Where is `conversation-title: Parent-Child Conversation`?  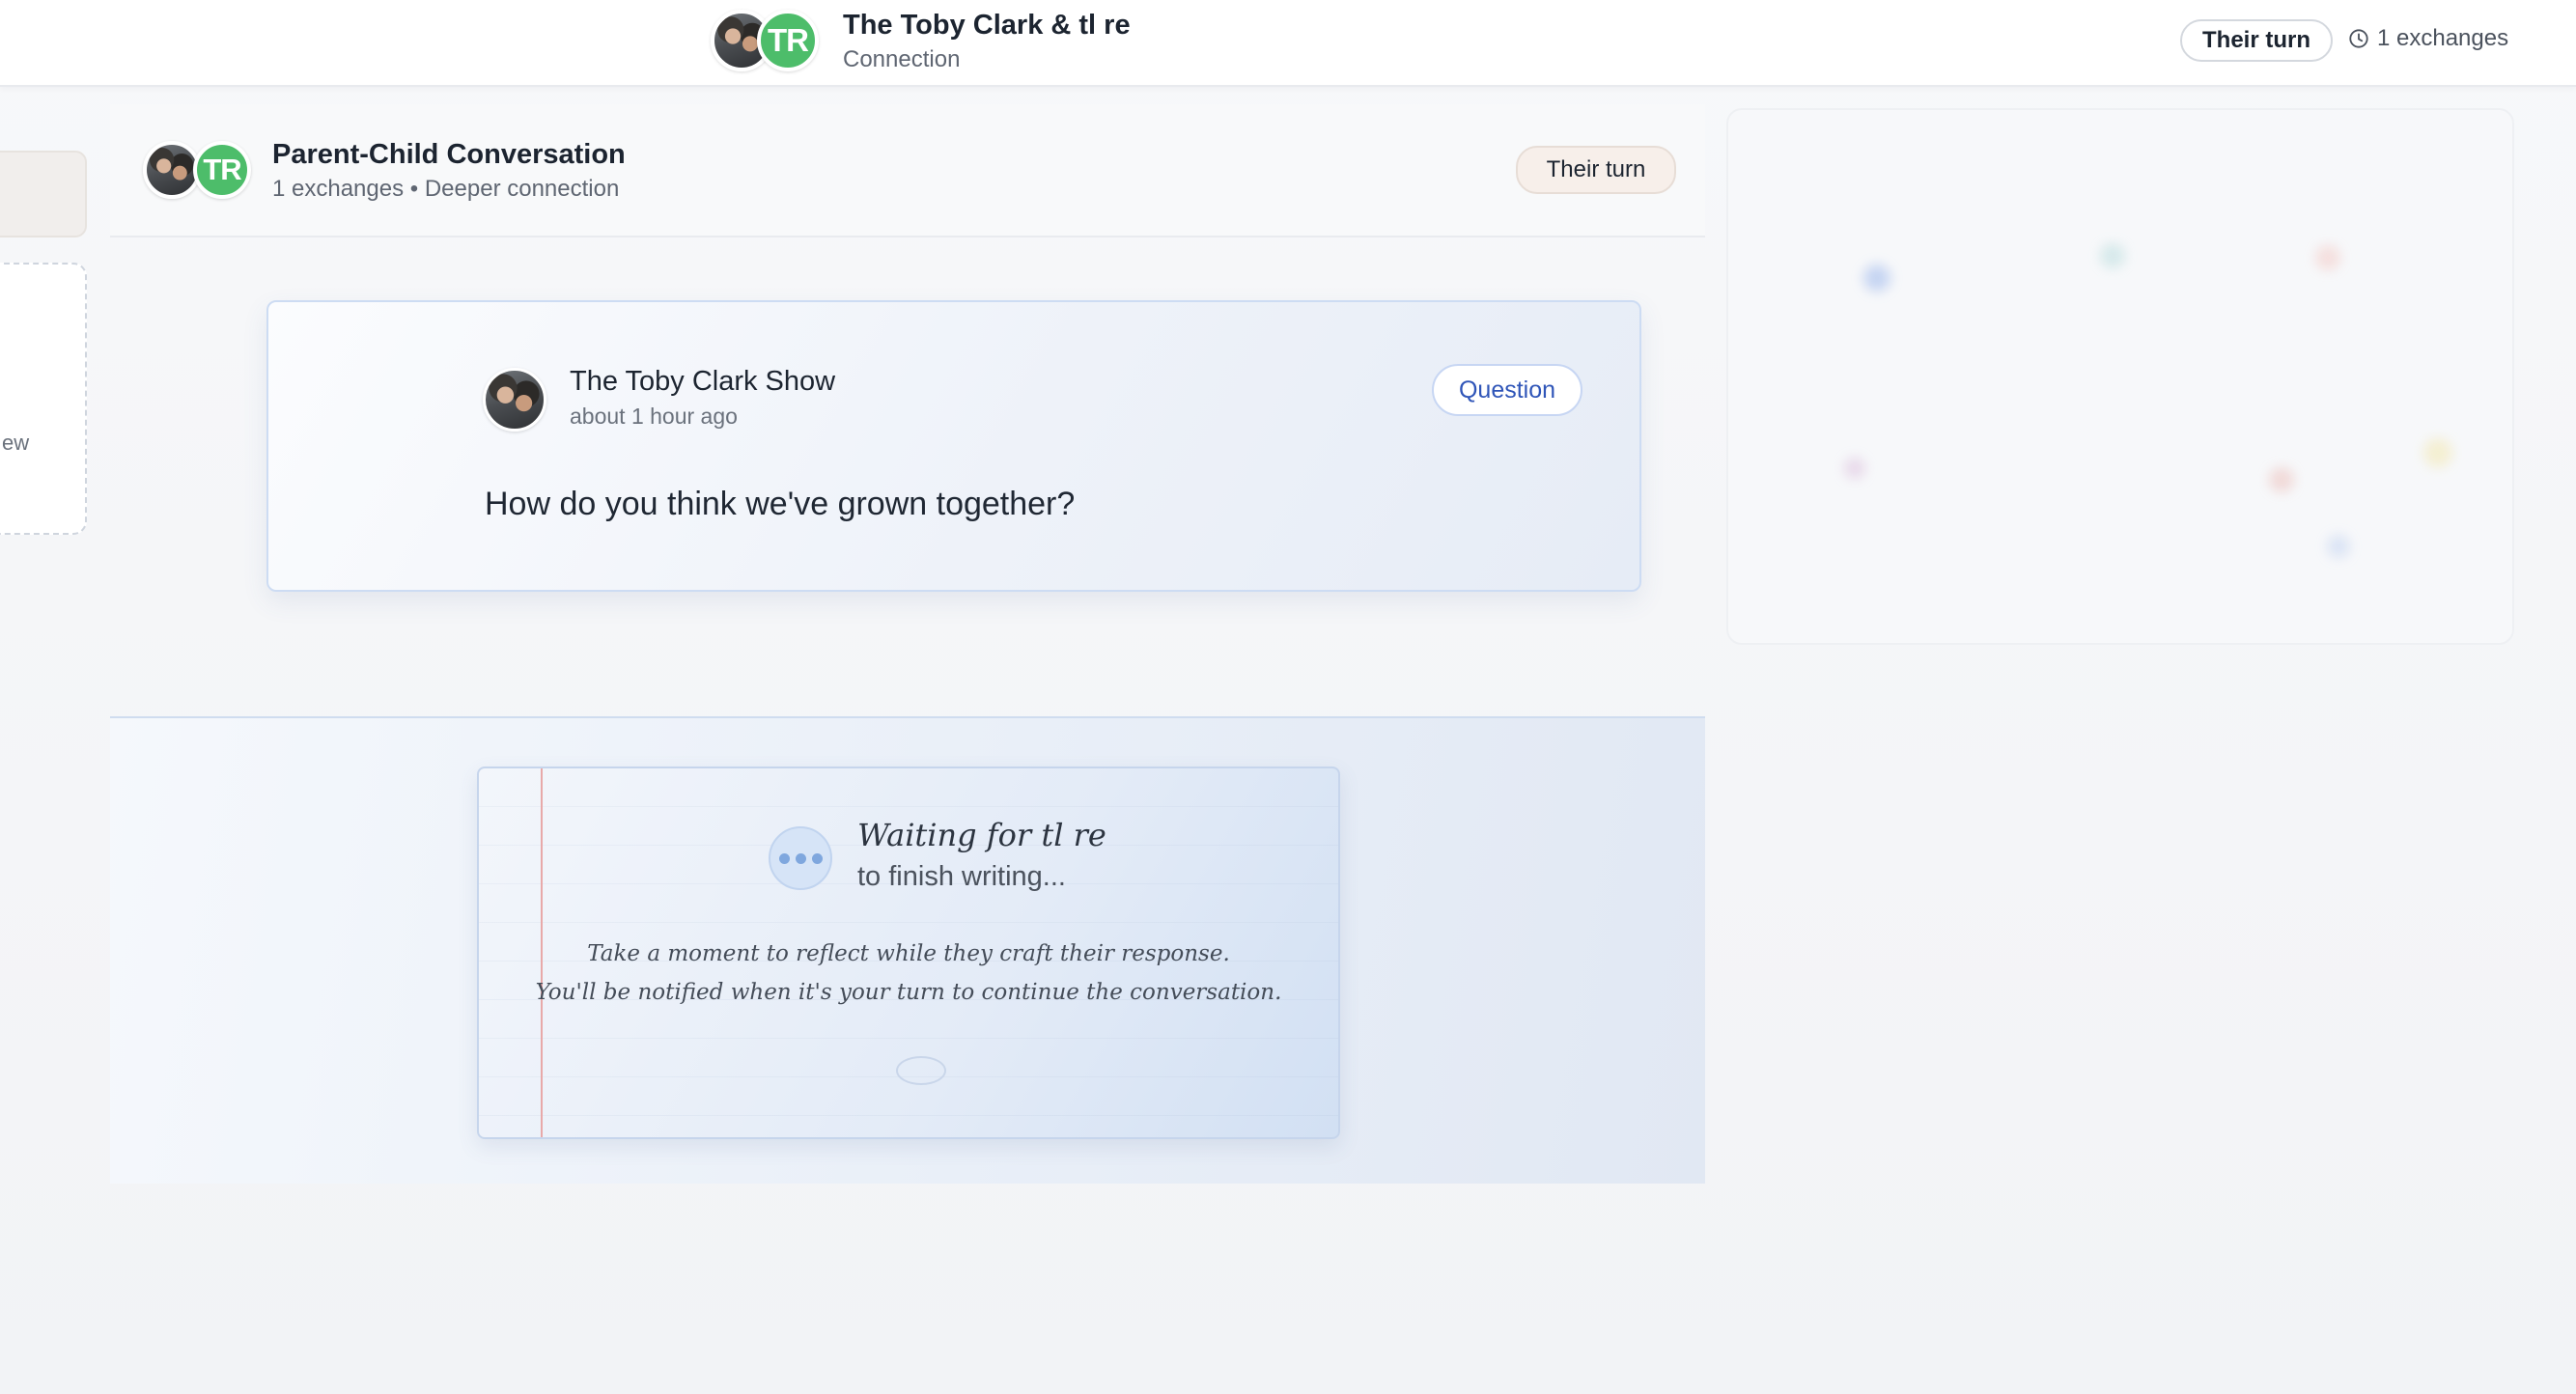
conversation-title: Parent-Child Conversation is located at coordinates (449, 154).